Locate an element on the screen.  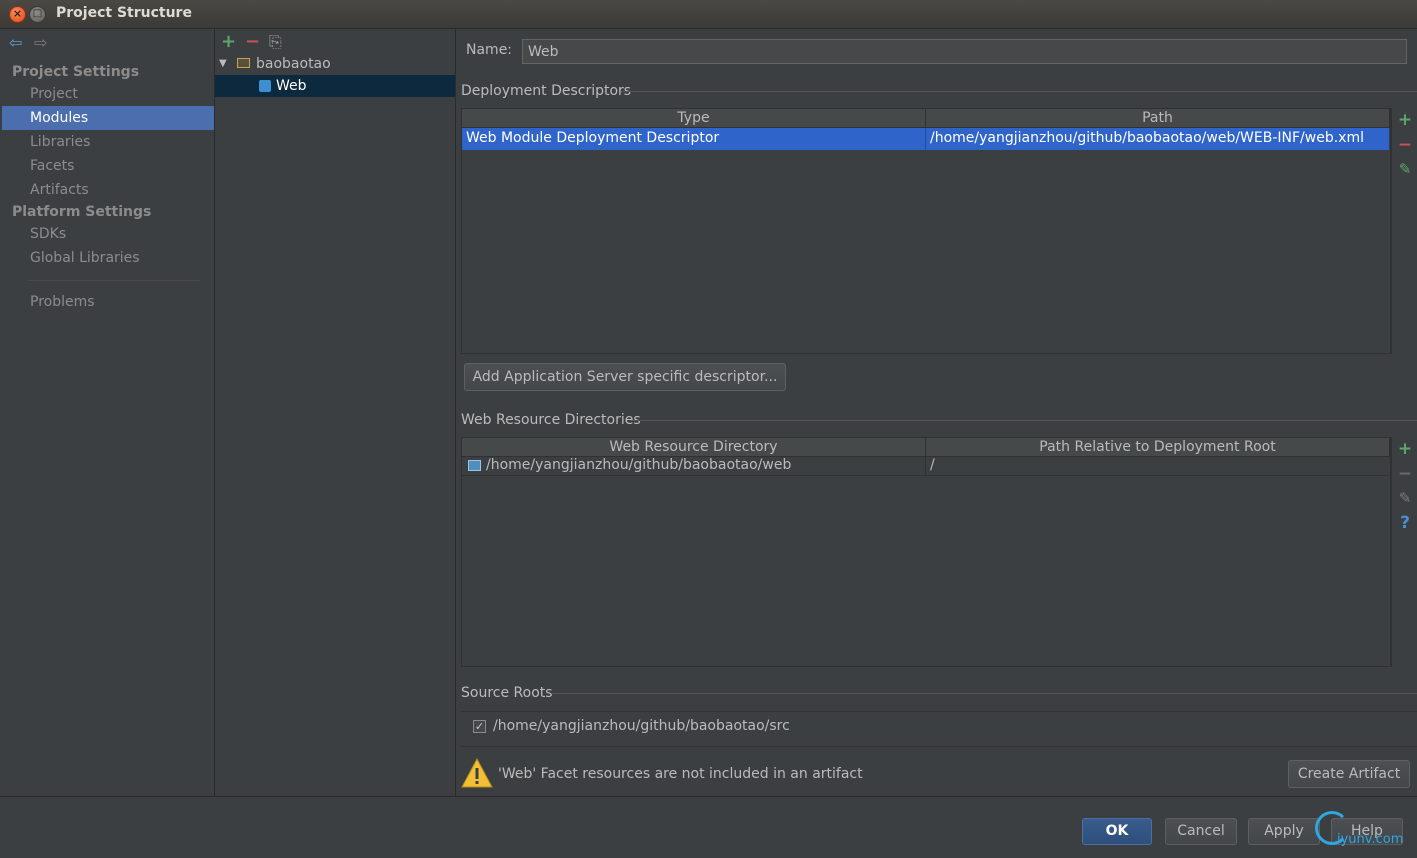
web-resource-tools: + − ✎ ? is located at coordinates (1403, 552).